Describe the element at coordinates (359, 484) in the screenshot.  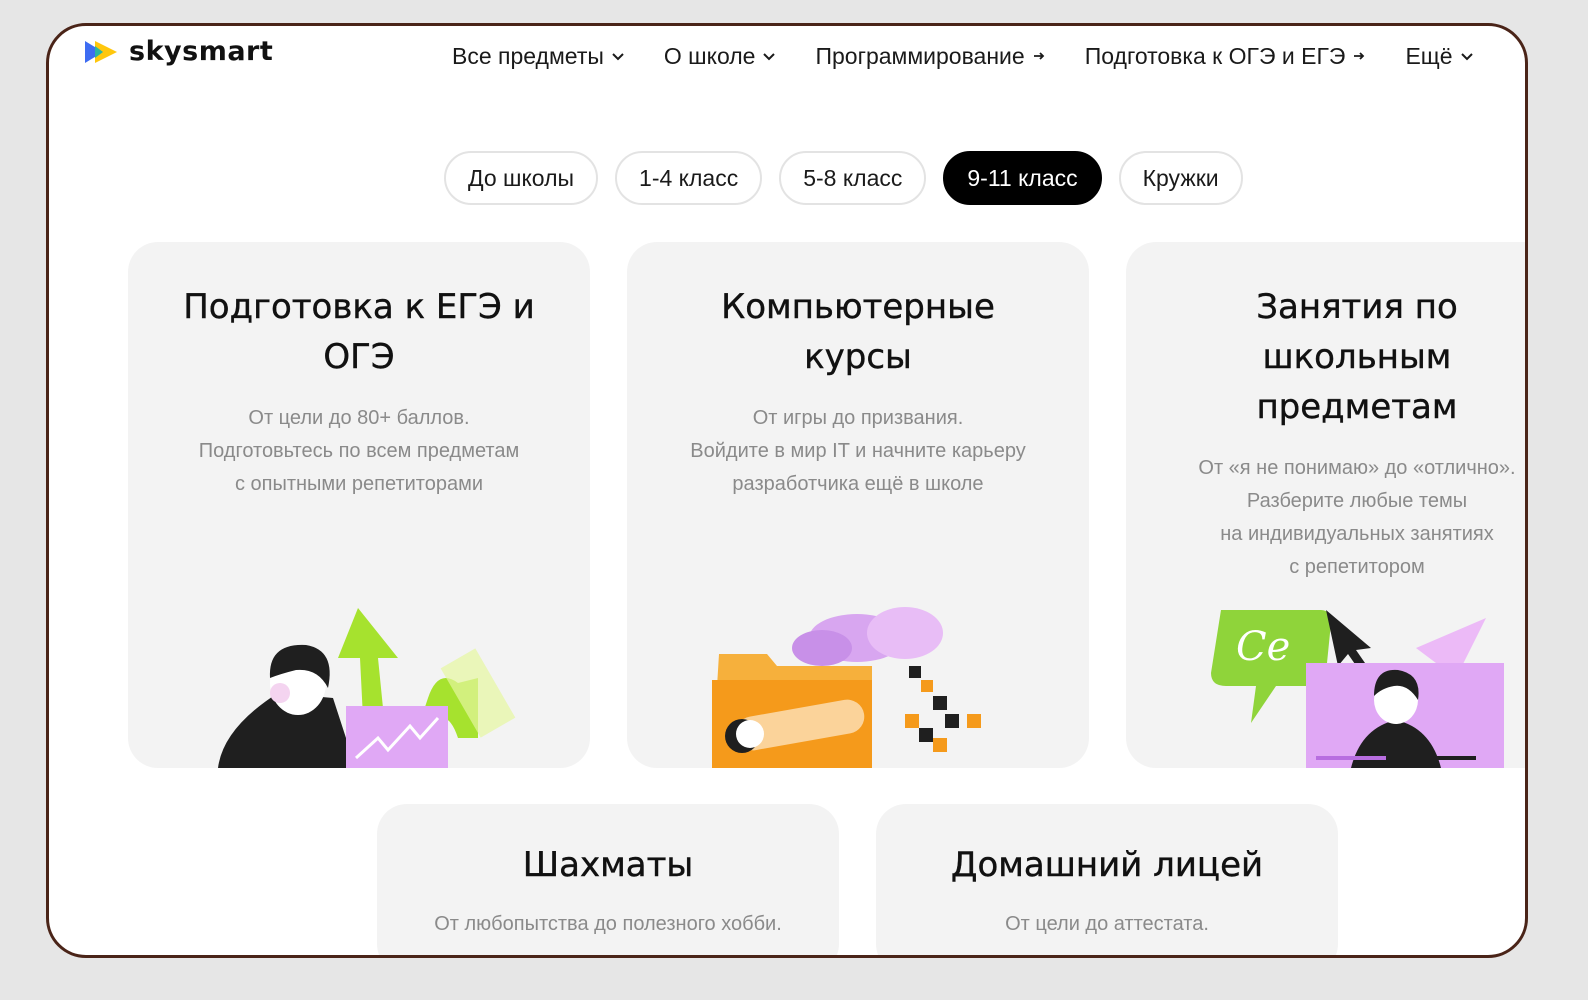
I see `card-line: с опытными репетиторами` at that location.